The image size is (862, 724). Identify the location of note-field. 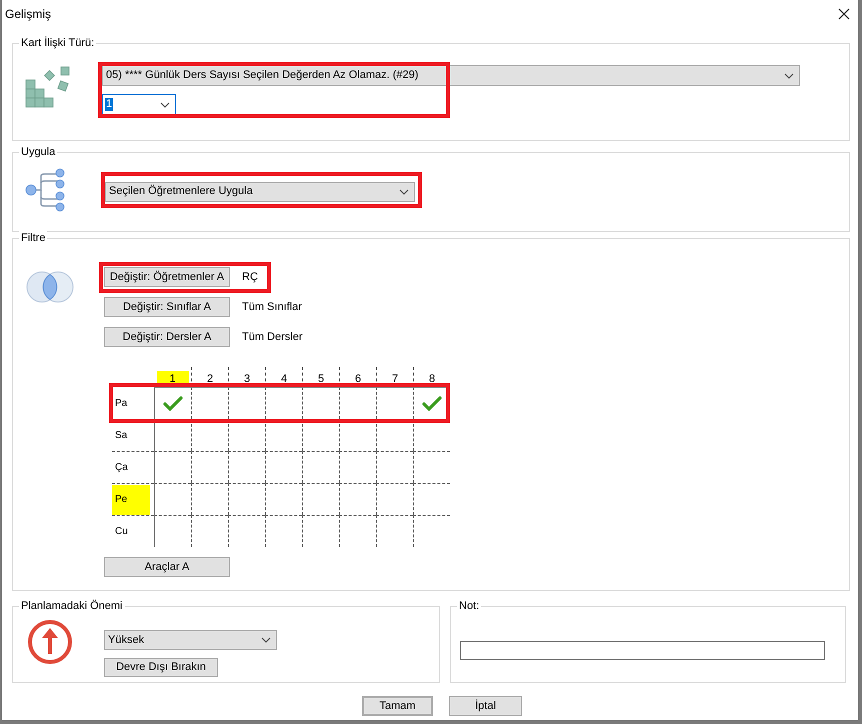
(642, 650).